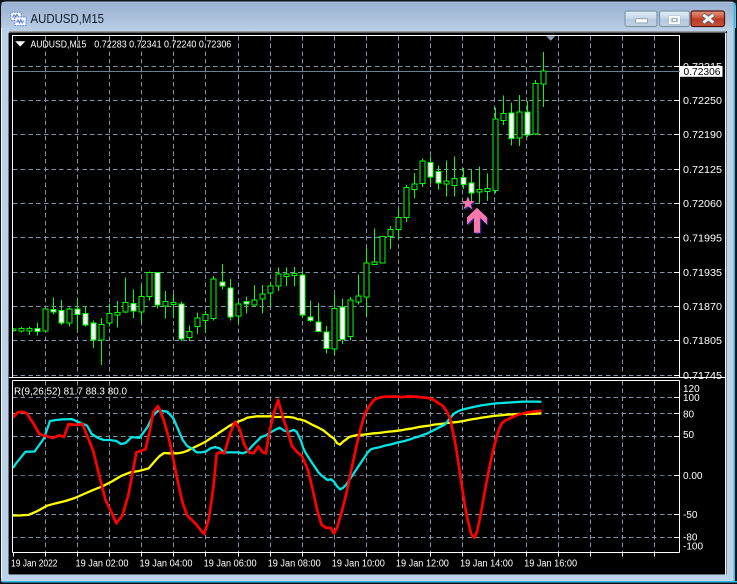 This screenshot has height=584, width=737. I want to click on svg-text: 0.00, so click(693, 476).